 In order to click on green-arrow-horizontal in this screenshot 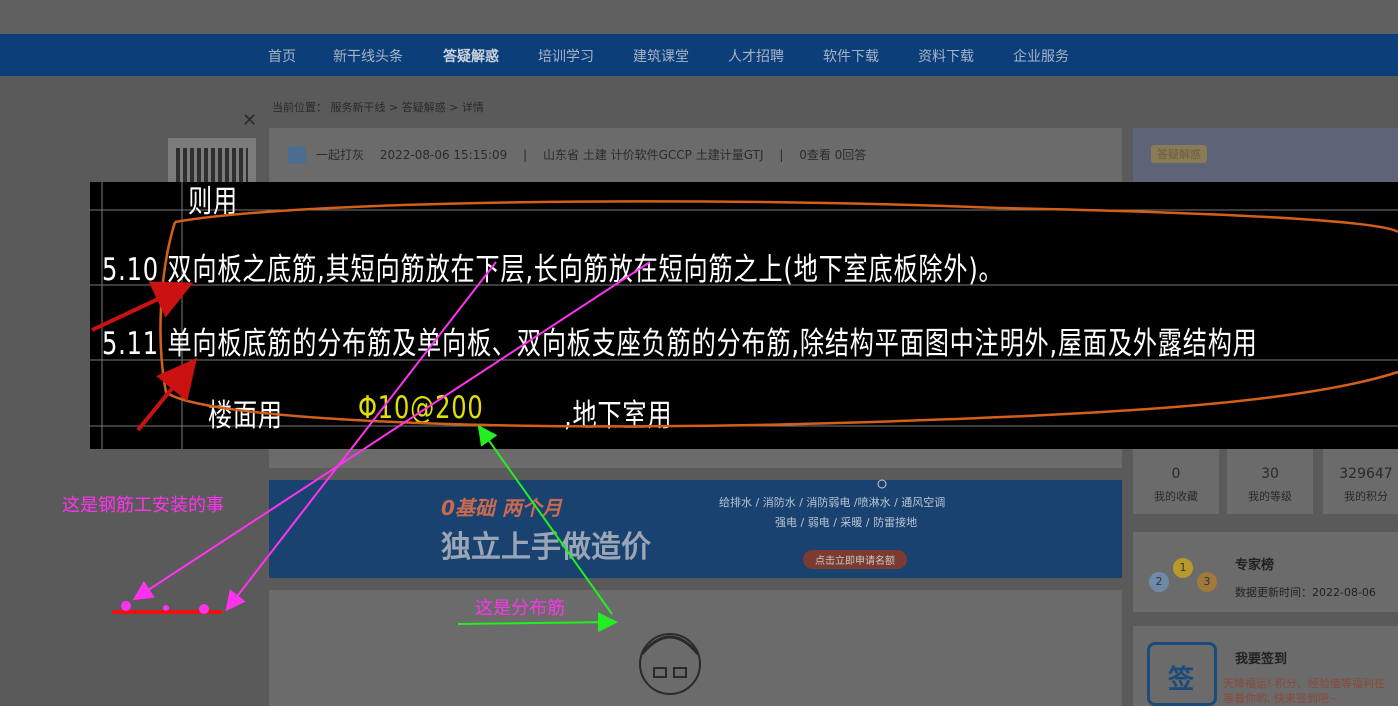, I will do `click(537, 622)`.